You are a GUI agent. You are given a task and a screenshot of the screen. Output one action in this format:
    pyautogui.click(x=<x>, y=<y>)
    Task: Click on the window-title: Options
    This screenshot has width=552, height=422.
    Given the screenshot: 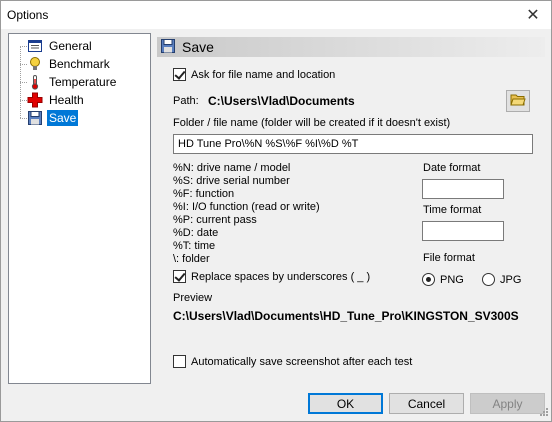 What is the action you would take?
    pyautogui.click(x=28, y=15)
    